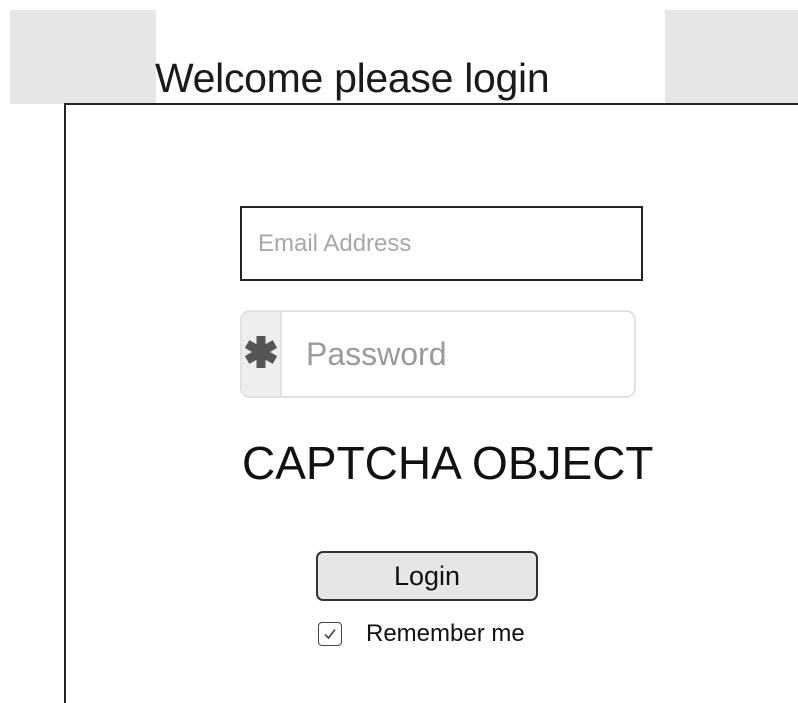 The height and width of the screenshot is (703, 798). What do you see at coordinates (448, 463) in the screenshot?
I see `captcha-object: CAPTCHA OBJECT` at bounding box center [448, 463].